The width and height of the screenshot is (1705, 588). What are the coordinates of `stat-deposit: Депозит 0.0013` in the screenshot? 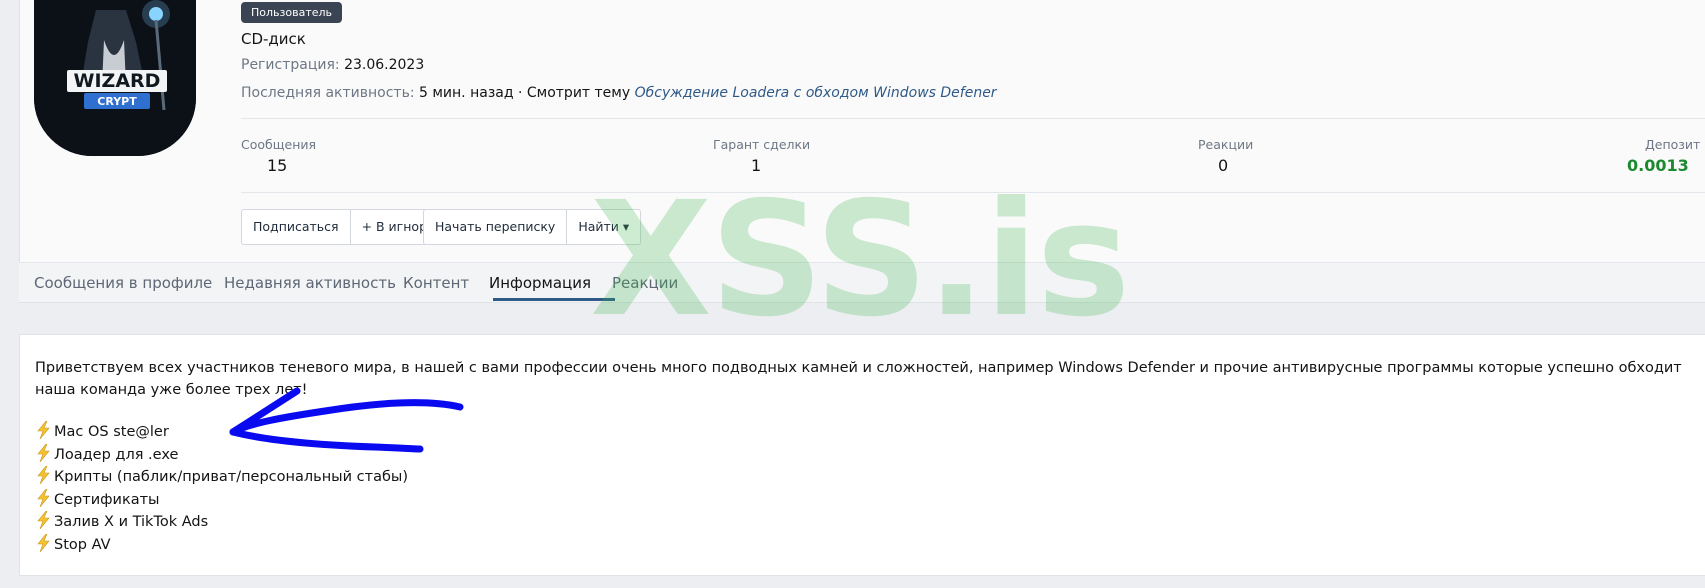 It's located at (1663, 156).